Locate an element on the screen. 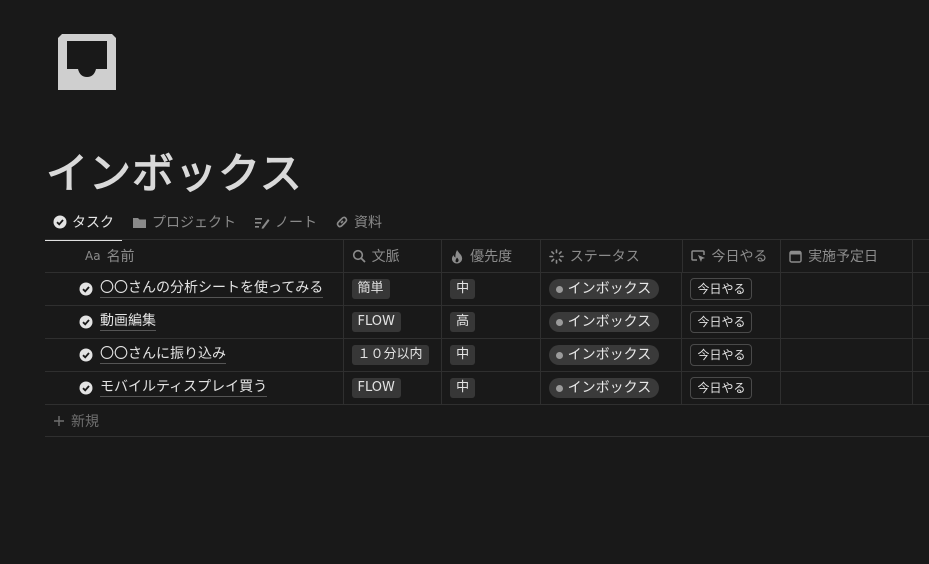  tab-label: プロジェクト is located at coordinates (194, 223).